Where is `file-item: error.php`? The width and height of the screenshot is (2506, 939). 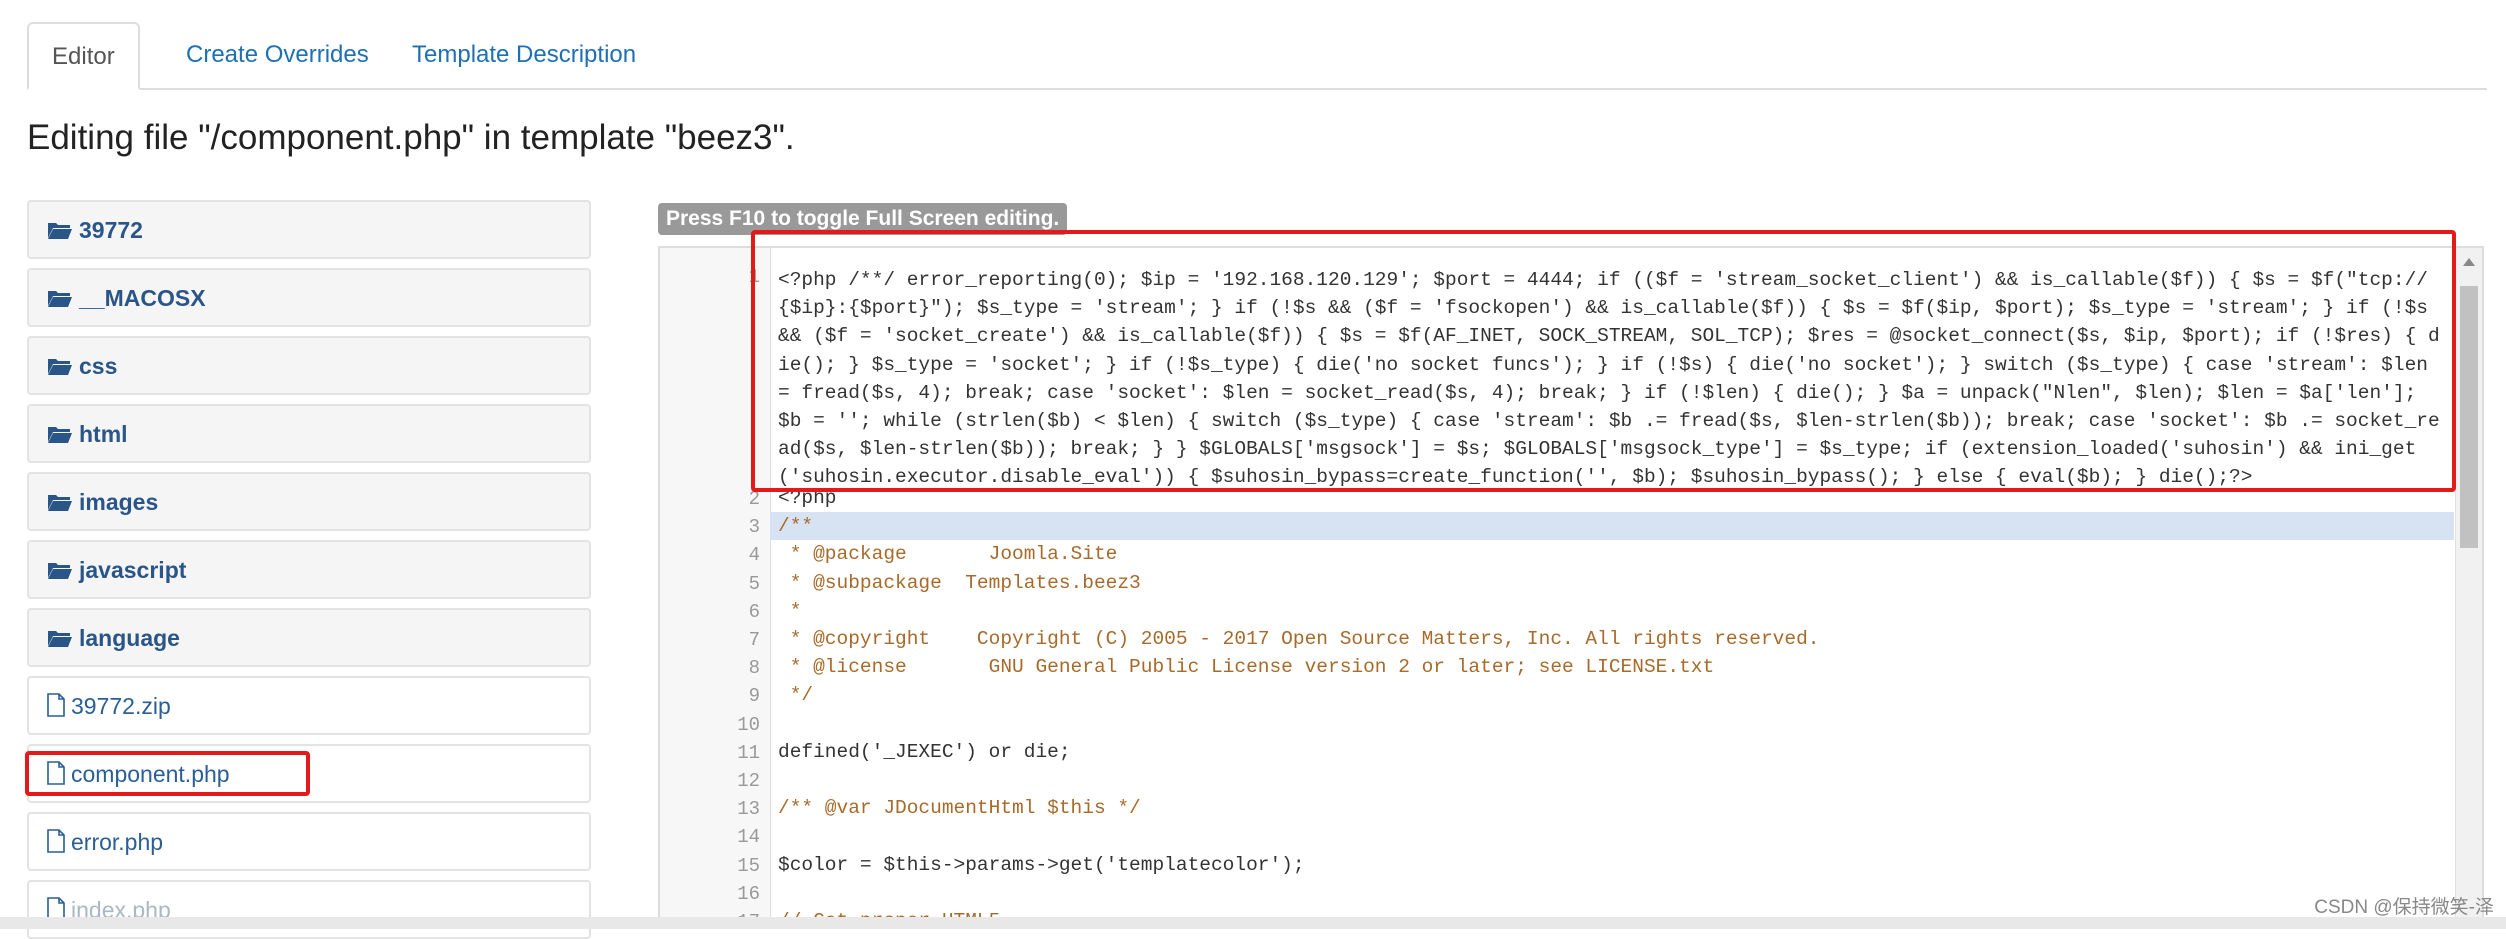
file-item: error.php is located at coordinates (309, 841).